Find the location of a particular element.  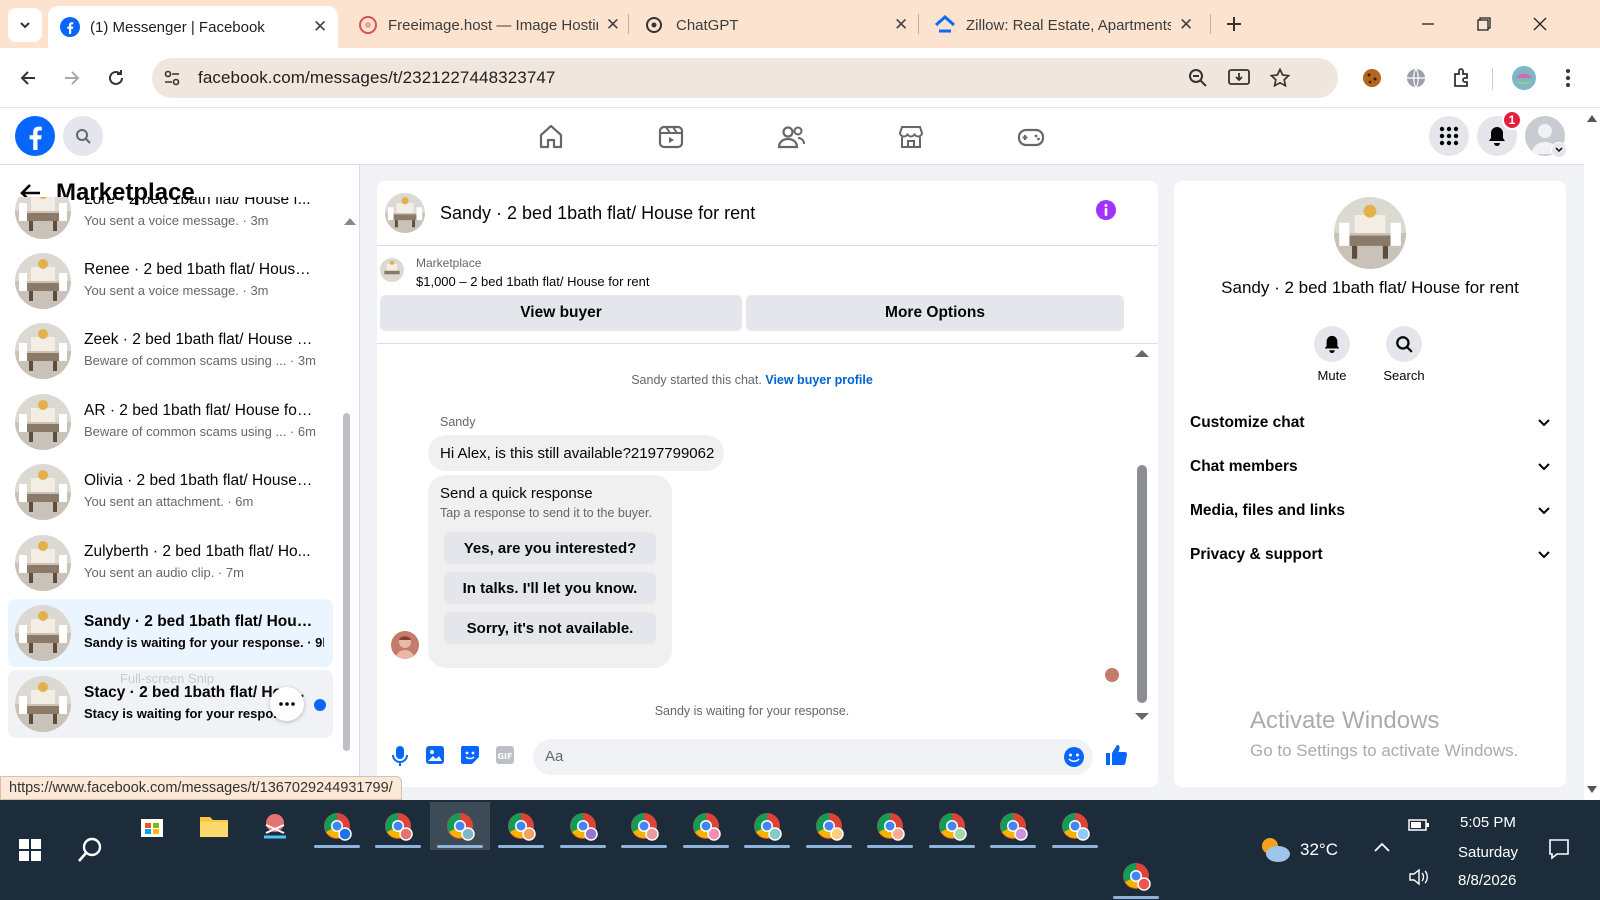

media-files-links-row: Media, files and links is located at coordinates (1370, 511).